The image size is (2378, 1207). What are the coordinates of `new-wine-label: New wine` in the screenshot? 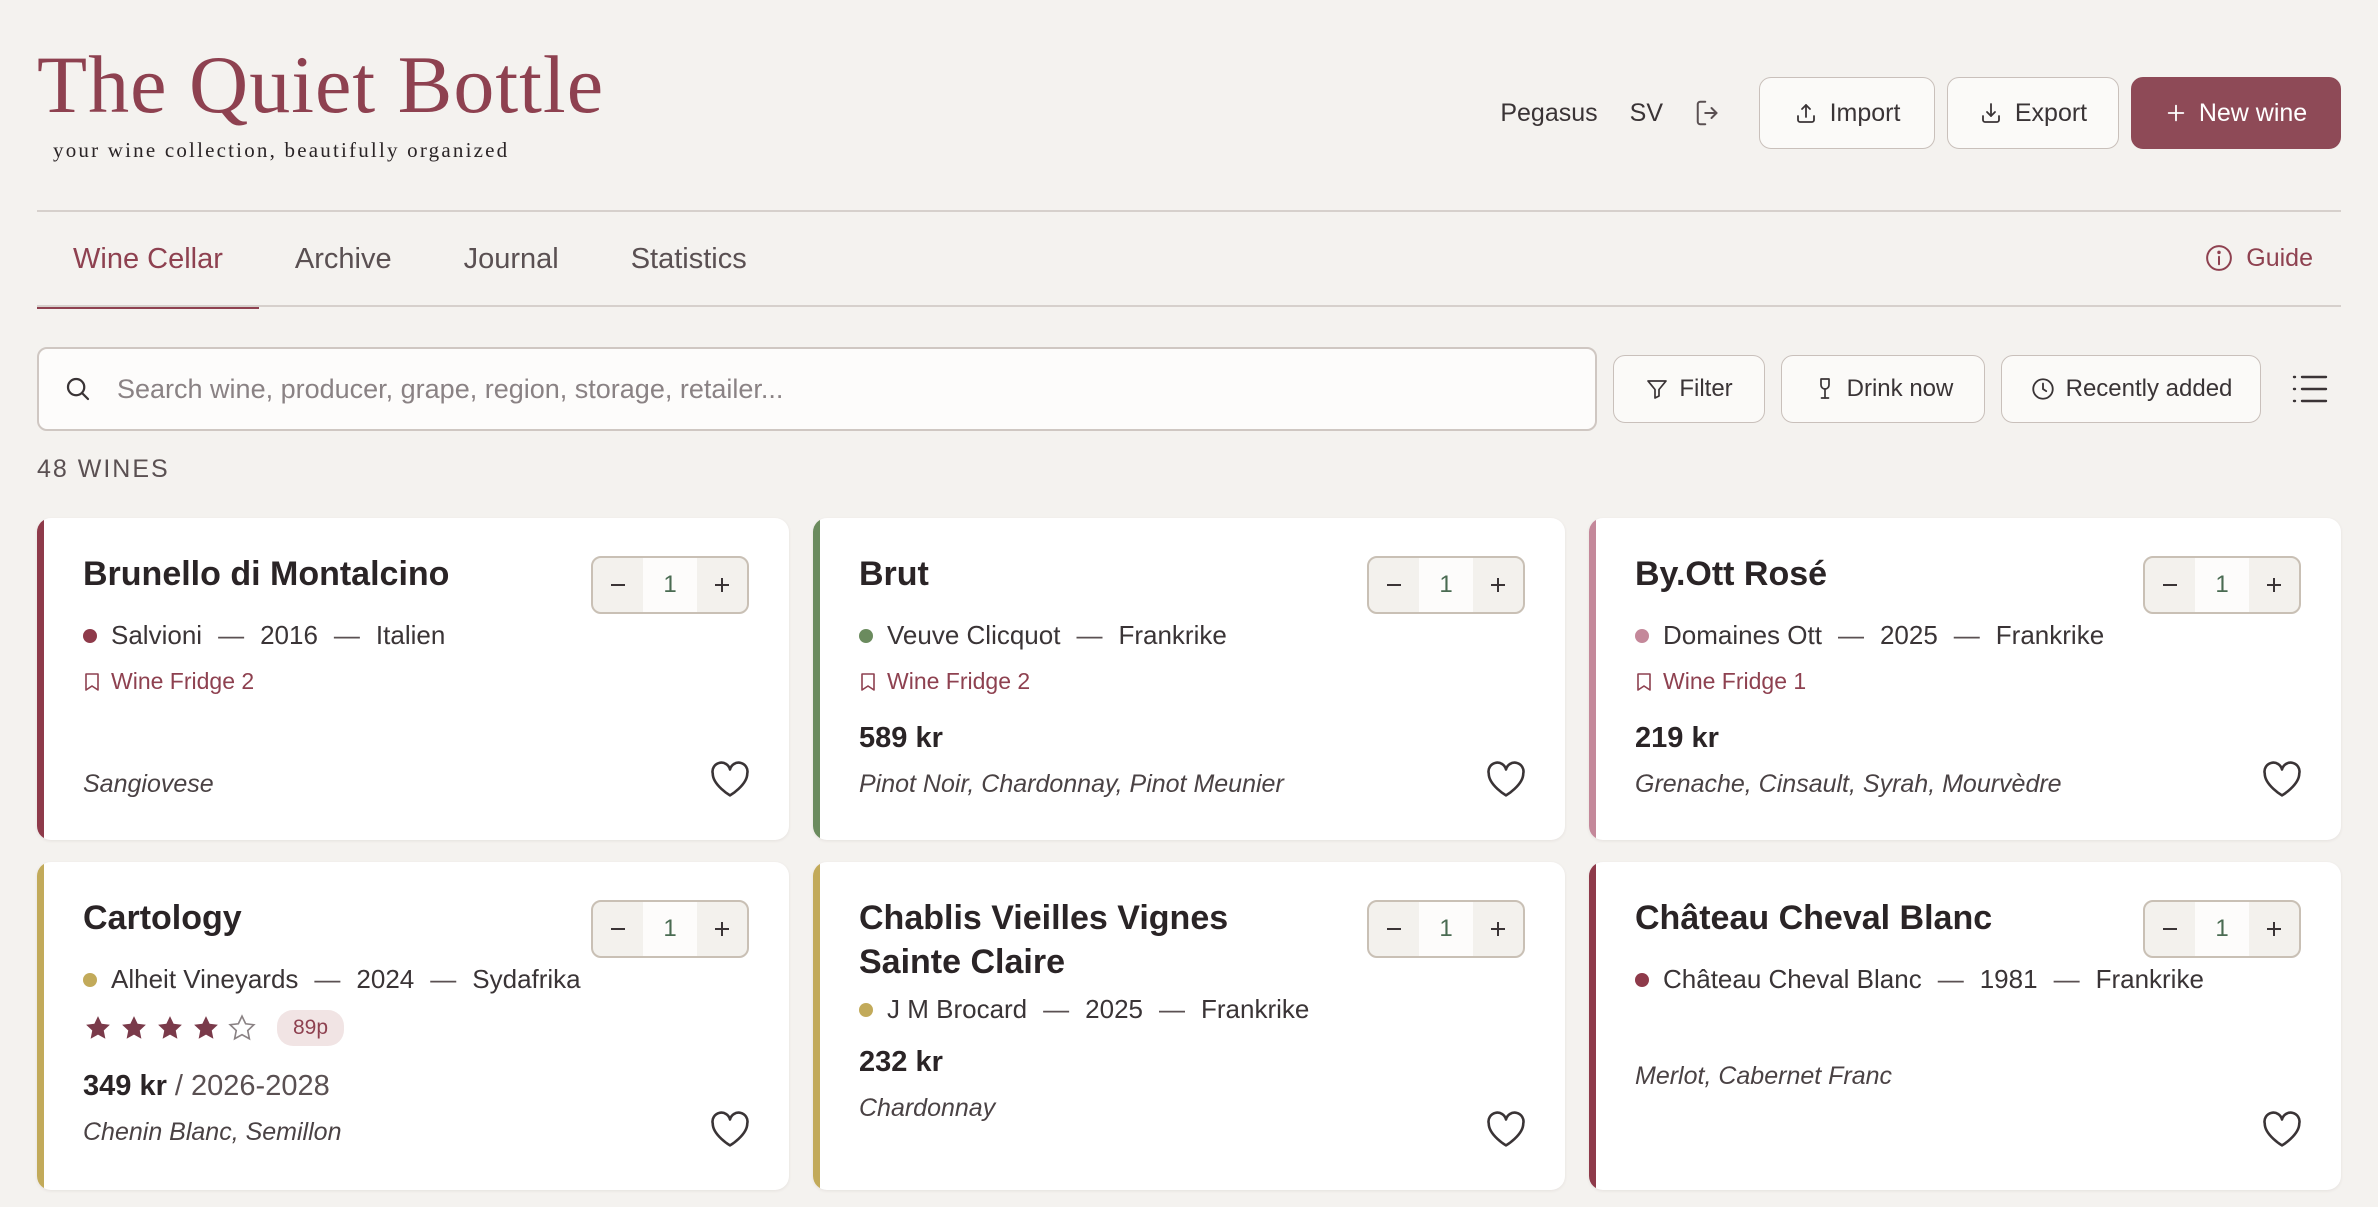 It's located at (2253, 112).